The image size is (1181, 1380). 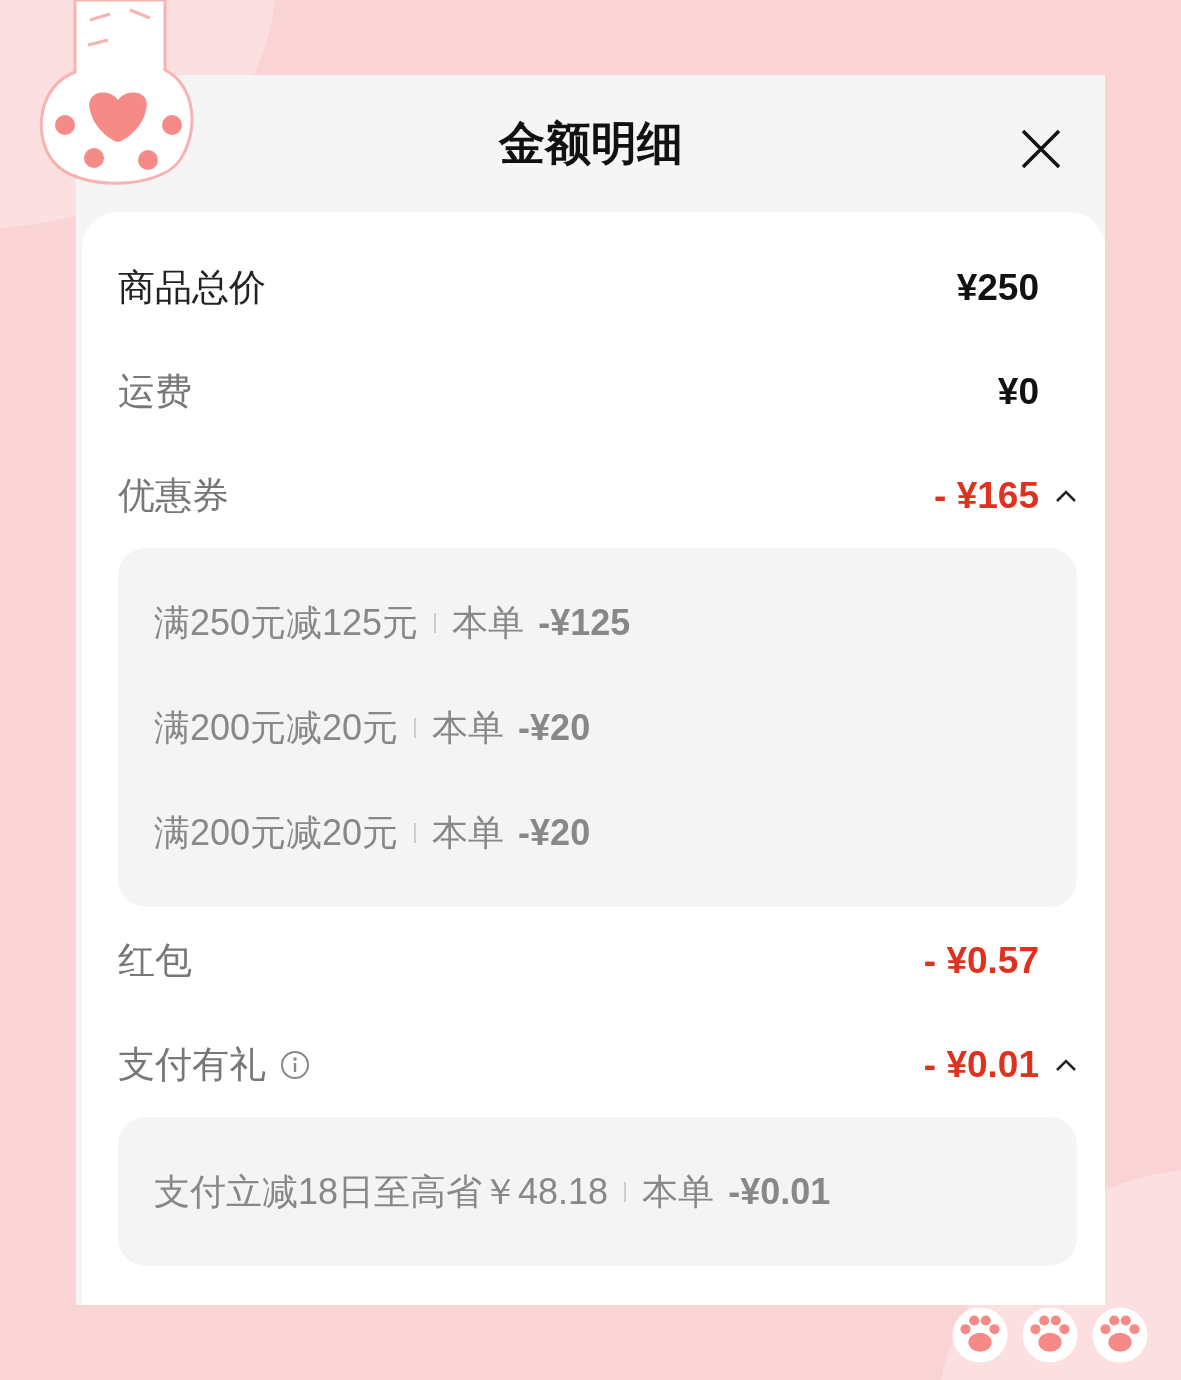 What do you see at coordinates (997, 288) in the screenshot?
I see `row-amount: ¥250` at bounding box center [997, 288].